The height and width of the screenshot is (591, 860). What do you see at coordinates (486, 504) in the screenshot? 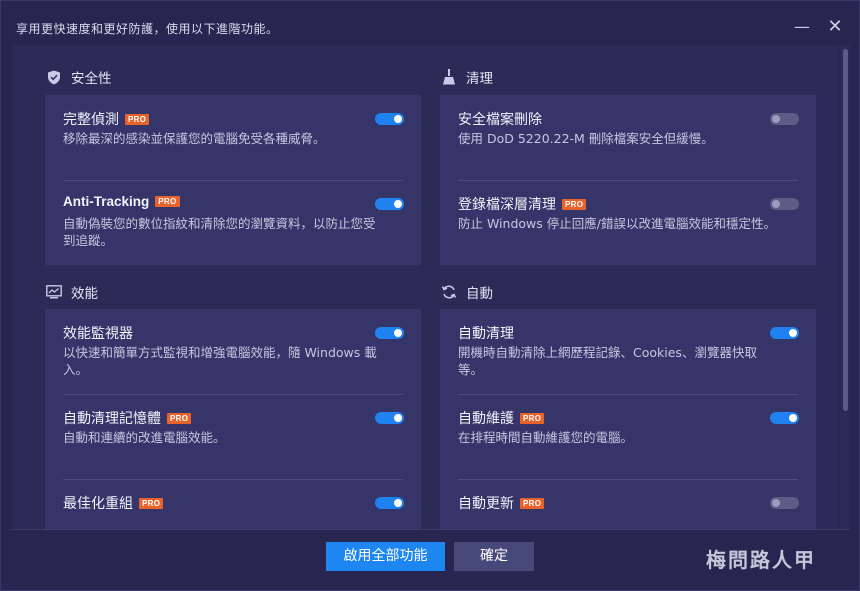
I see `feature-title: 自動更新` at bounding box center [486, 504].